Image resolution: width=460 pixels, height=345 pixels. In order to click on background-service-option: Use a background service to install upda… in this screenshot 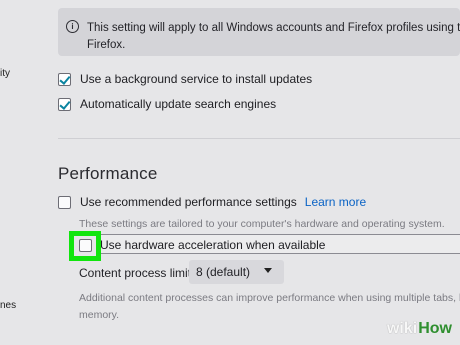, I will do `click(185, 79)`.